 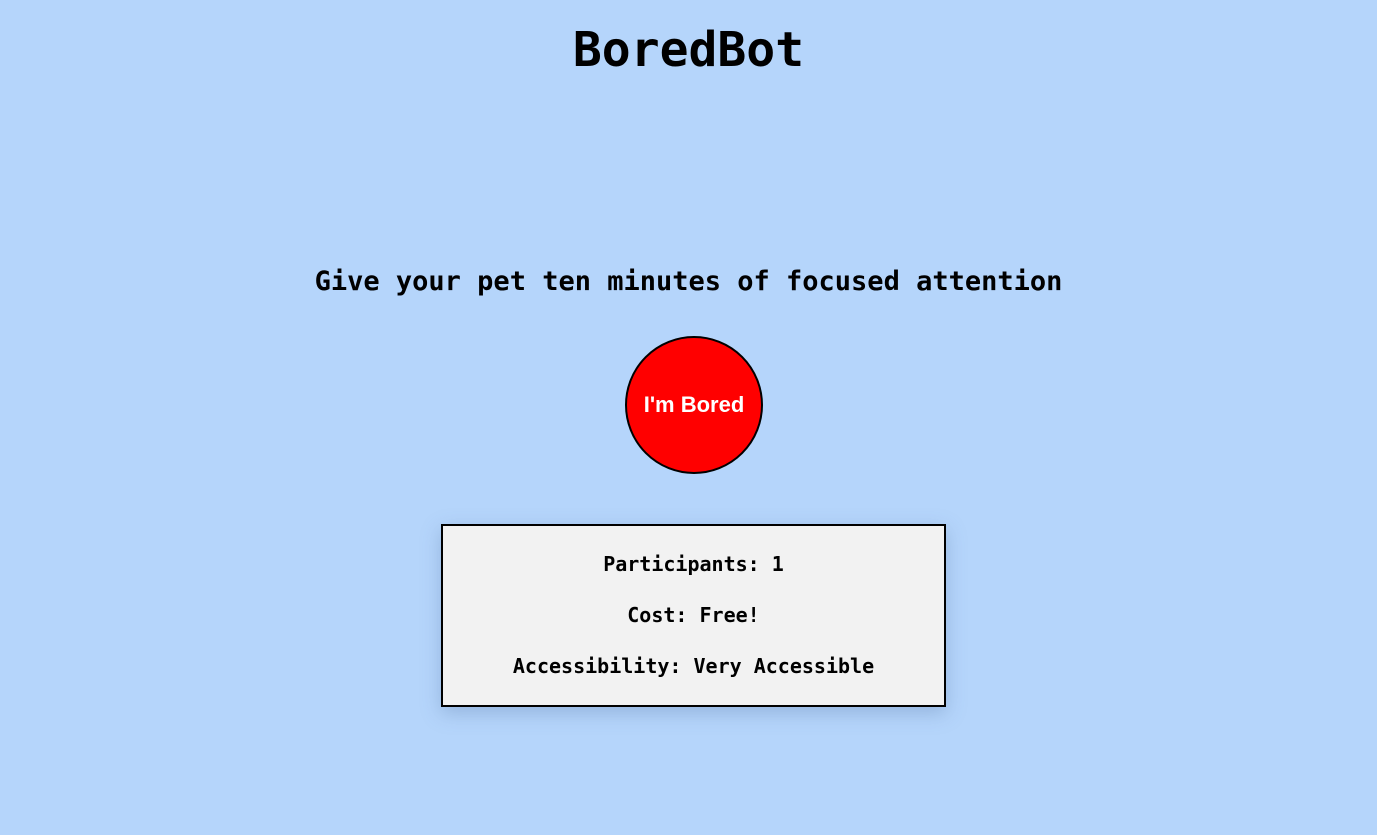 I want to click on accessibility-text: Accessibility: Very Accessible, so click(x=693, y=666).